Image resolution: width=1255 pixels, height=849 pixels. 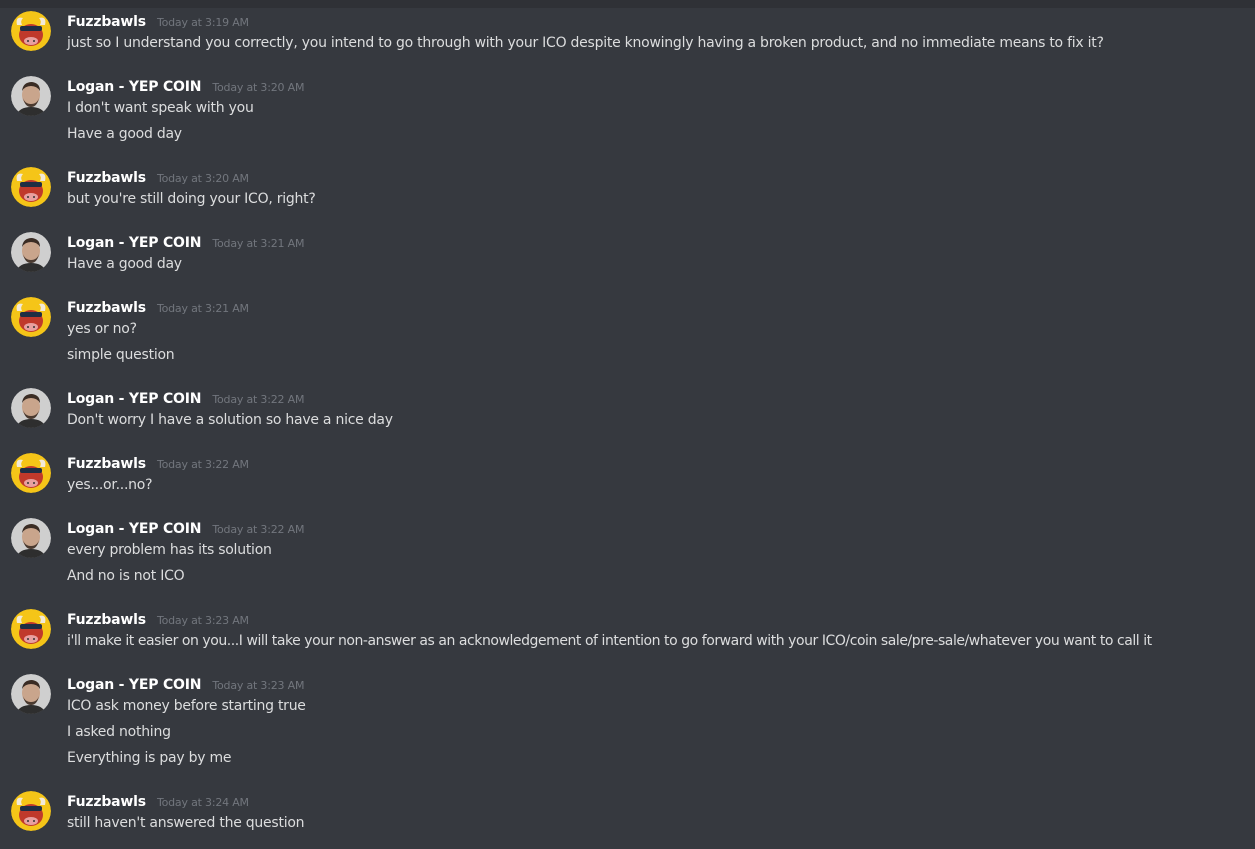 I want to click on message-text: yes or no?, so click(x=102, y=329).